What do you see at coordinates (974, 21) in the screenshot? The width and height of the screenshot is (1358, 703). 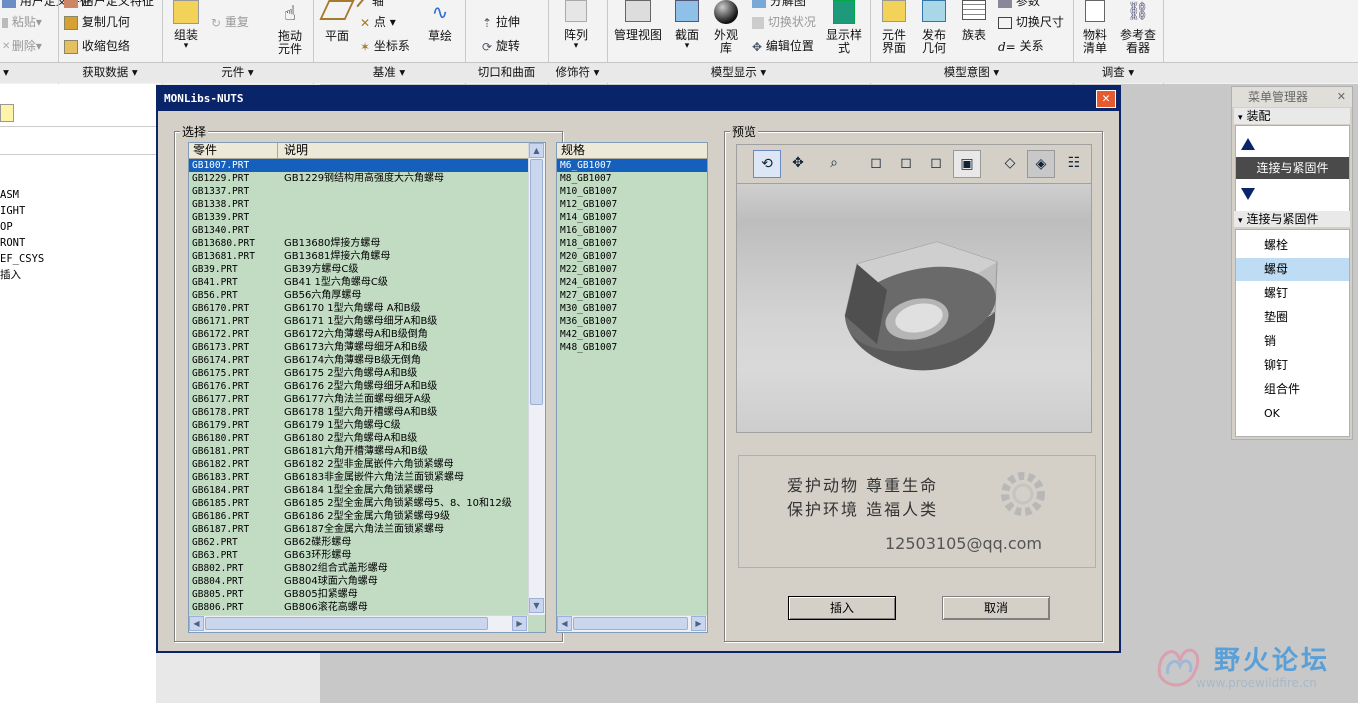 I see `family-table-button: 族表` at bounding box center [974, 21].